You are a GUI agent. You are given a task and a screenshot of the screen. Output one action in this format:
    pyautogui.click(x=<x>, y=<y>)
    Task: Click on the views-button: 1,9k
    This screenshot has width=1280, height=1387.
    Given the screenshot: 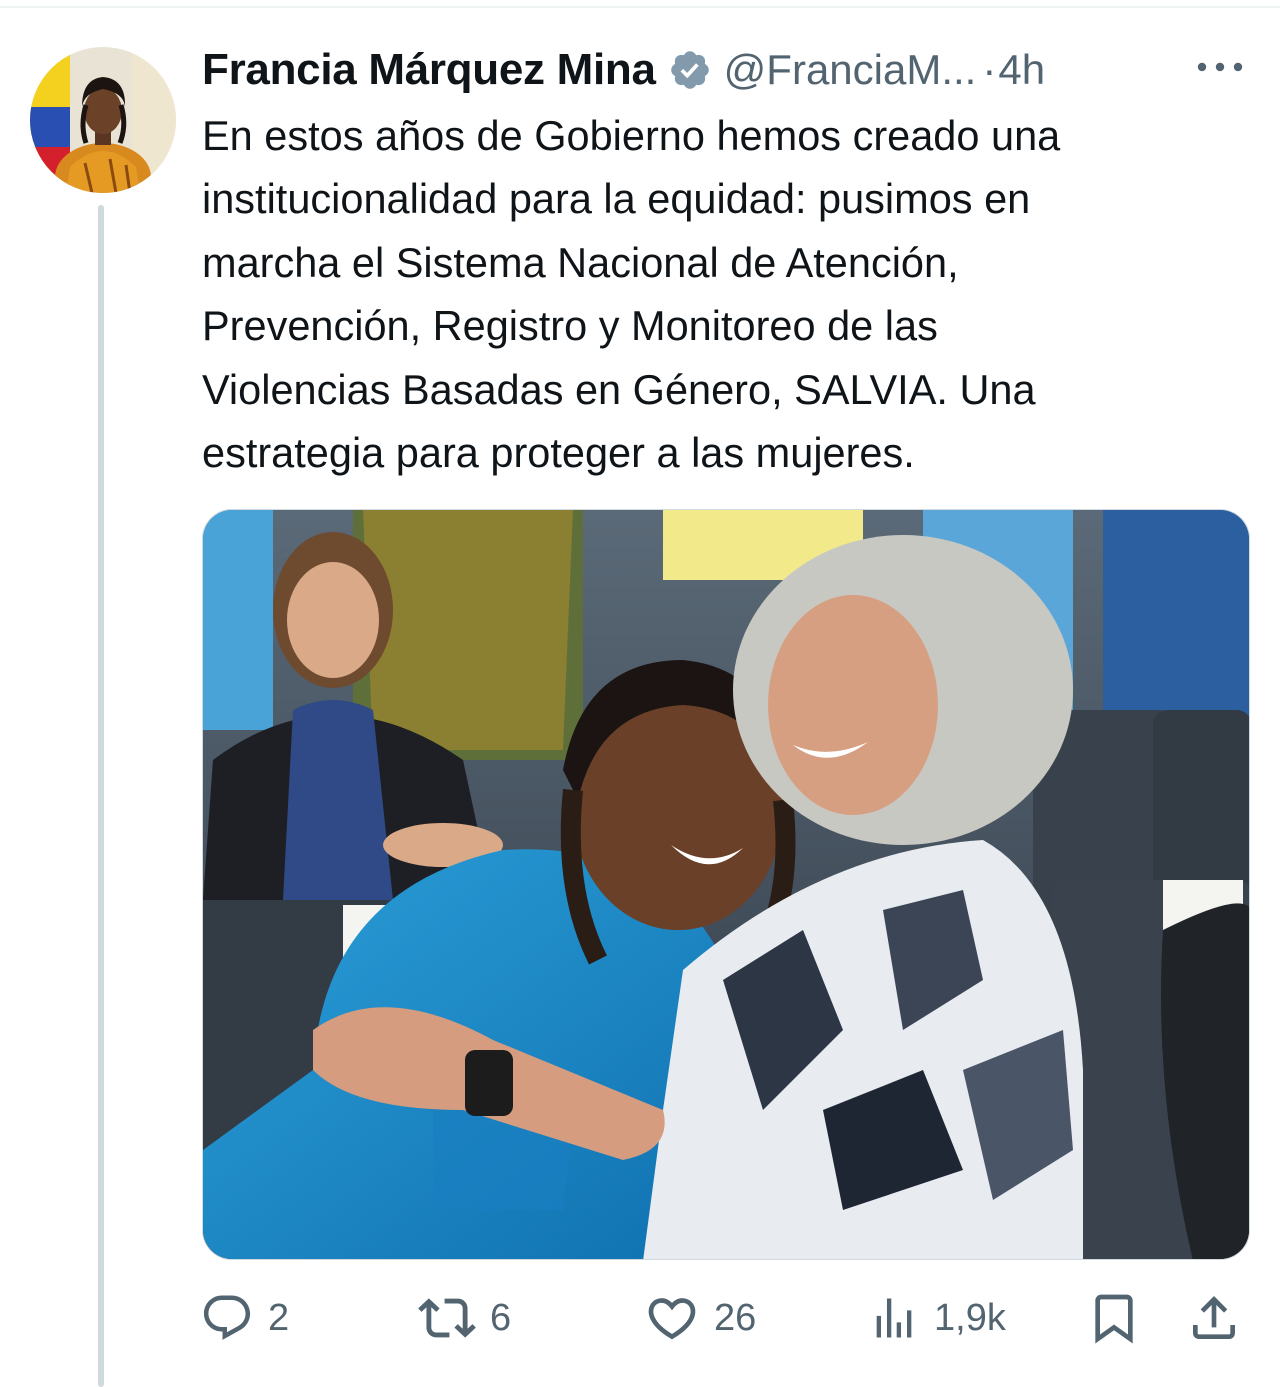 What is the action you would take?
    pyautogui.click(x=937, y=1318)
    